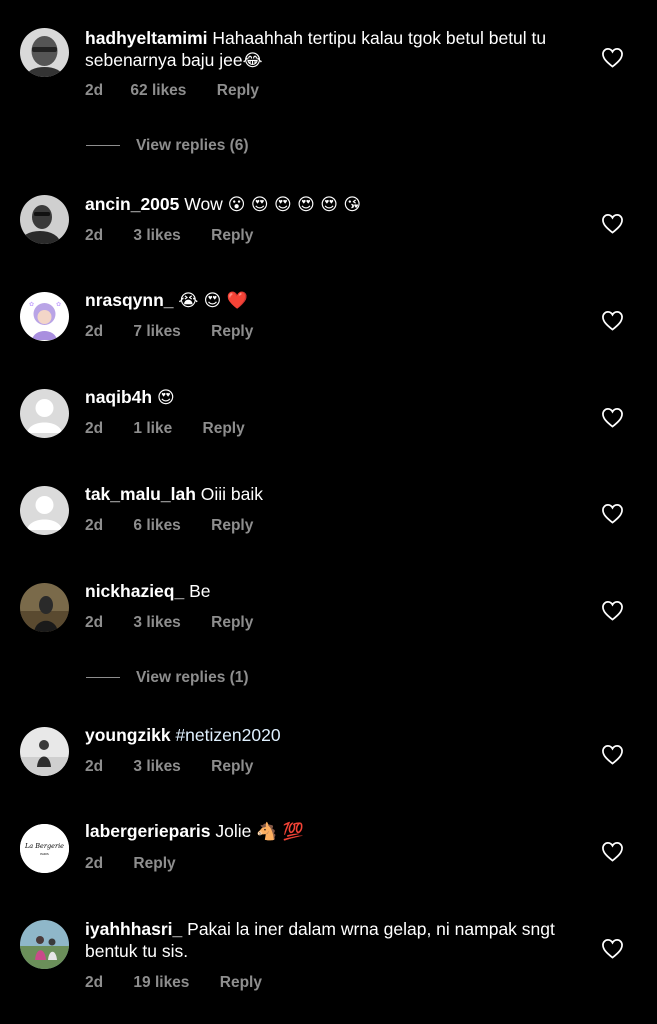 This screenshot has height=1024, width=657. I want to click on comment-body: nickhazieq_ Be, so click(320, 591).